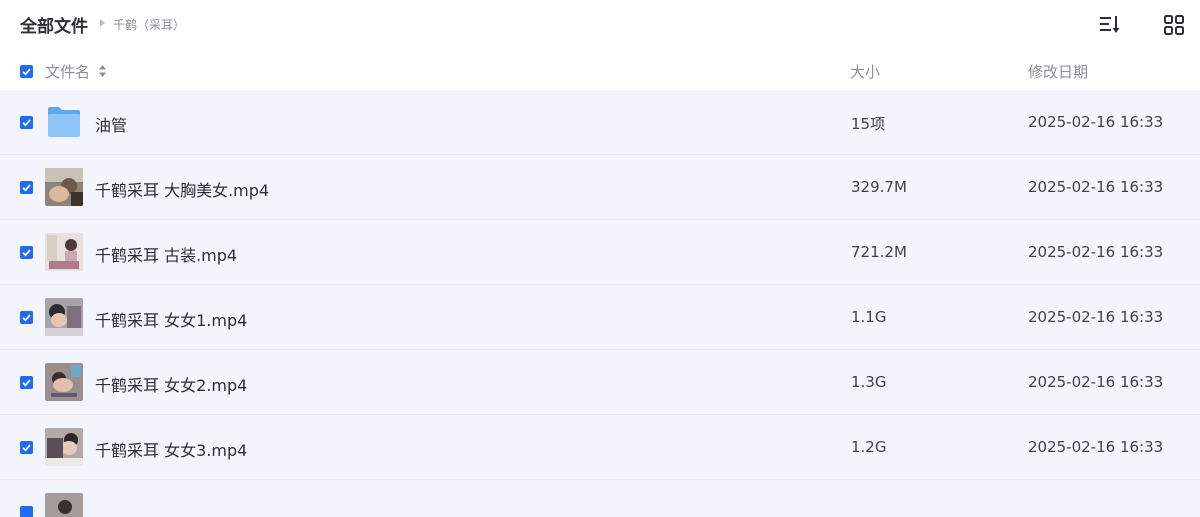  Describe the element at coordinates (171, 449) in the screenshot. I see `file-name: 千鹤采耳 女女3.mp4` at that location.